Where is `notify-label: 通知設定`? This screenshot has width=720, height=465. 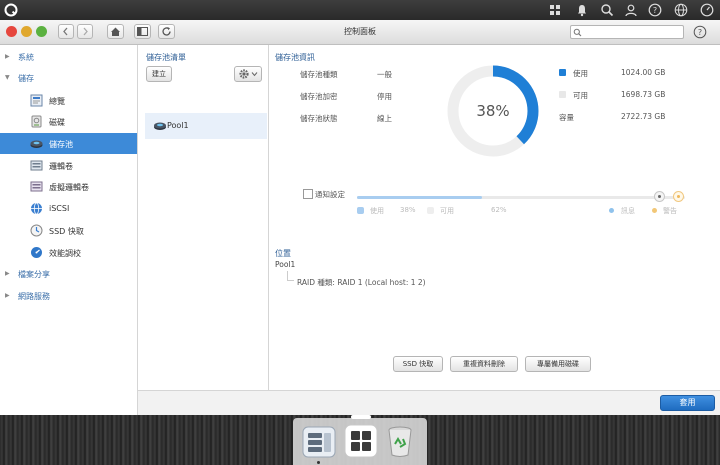
notify-label: 通知設定 is located at coordinates (330, 194).